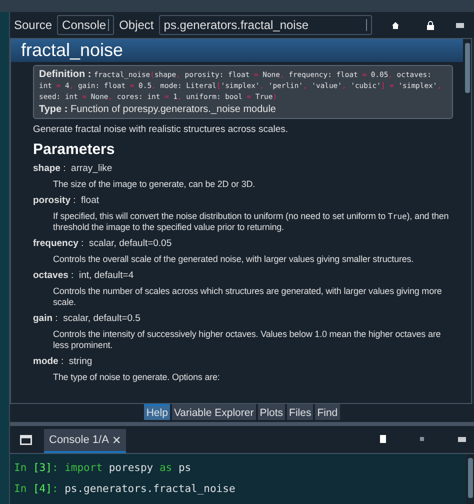  I want to click on pane-tab: Plots, so click(272, 412).